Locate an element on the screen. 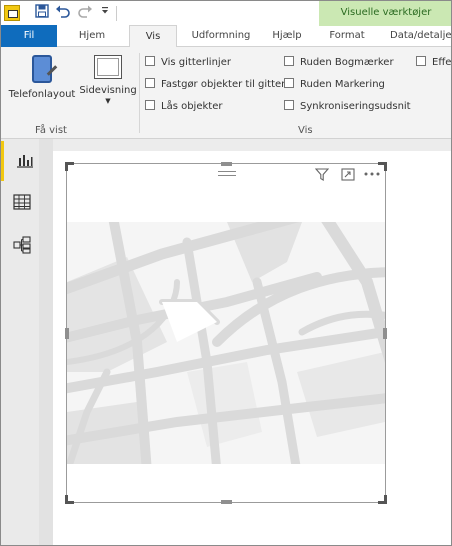 Image resolution: width=452 pixels, height=546 pixels. tab-data-detaljer: Data/detaljer is located at coordinates (416, 36).